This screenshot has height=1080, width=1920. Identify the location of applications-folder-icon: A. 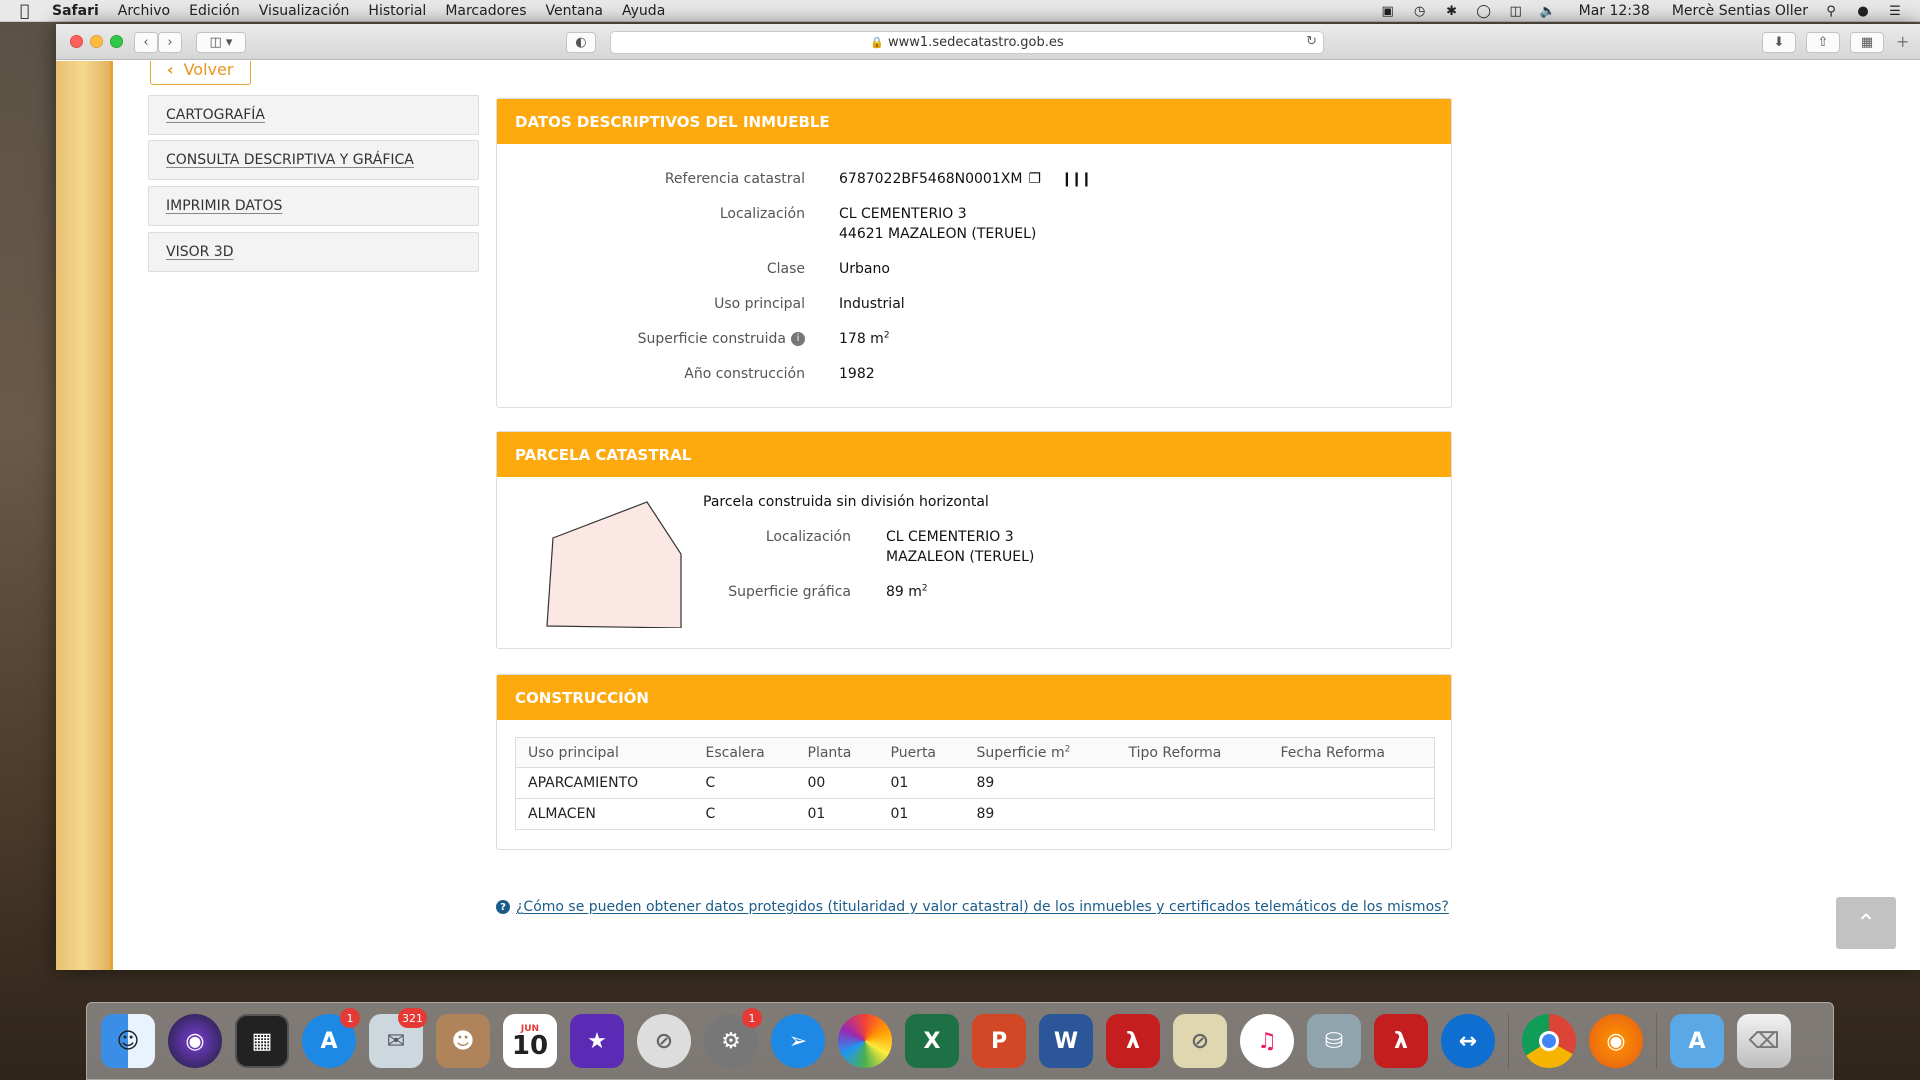
(1697, 1041).